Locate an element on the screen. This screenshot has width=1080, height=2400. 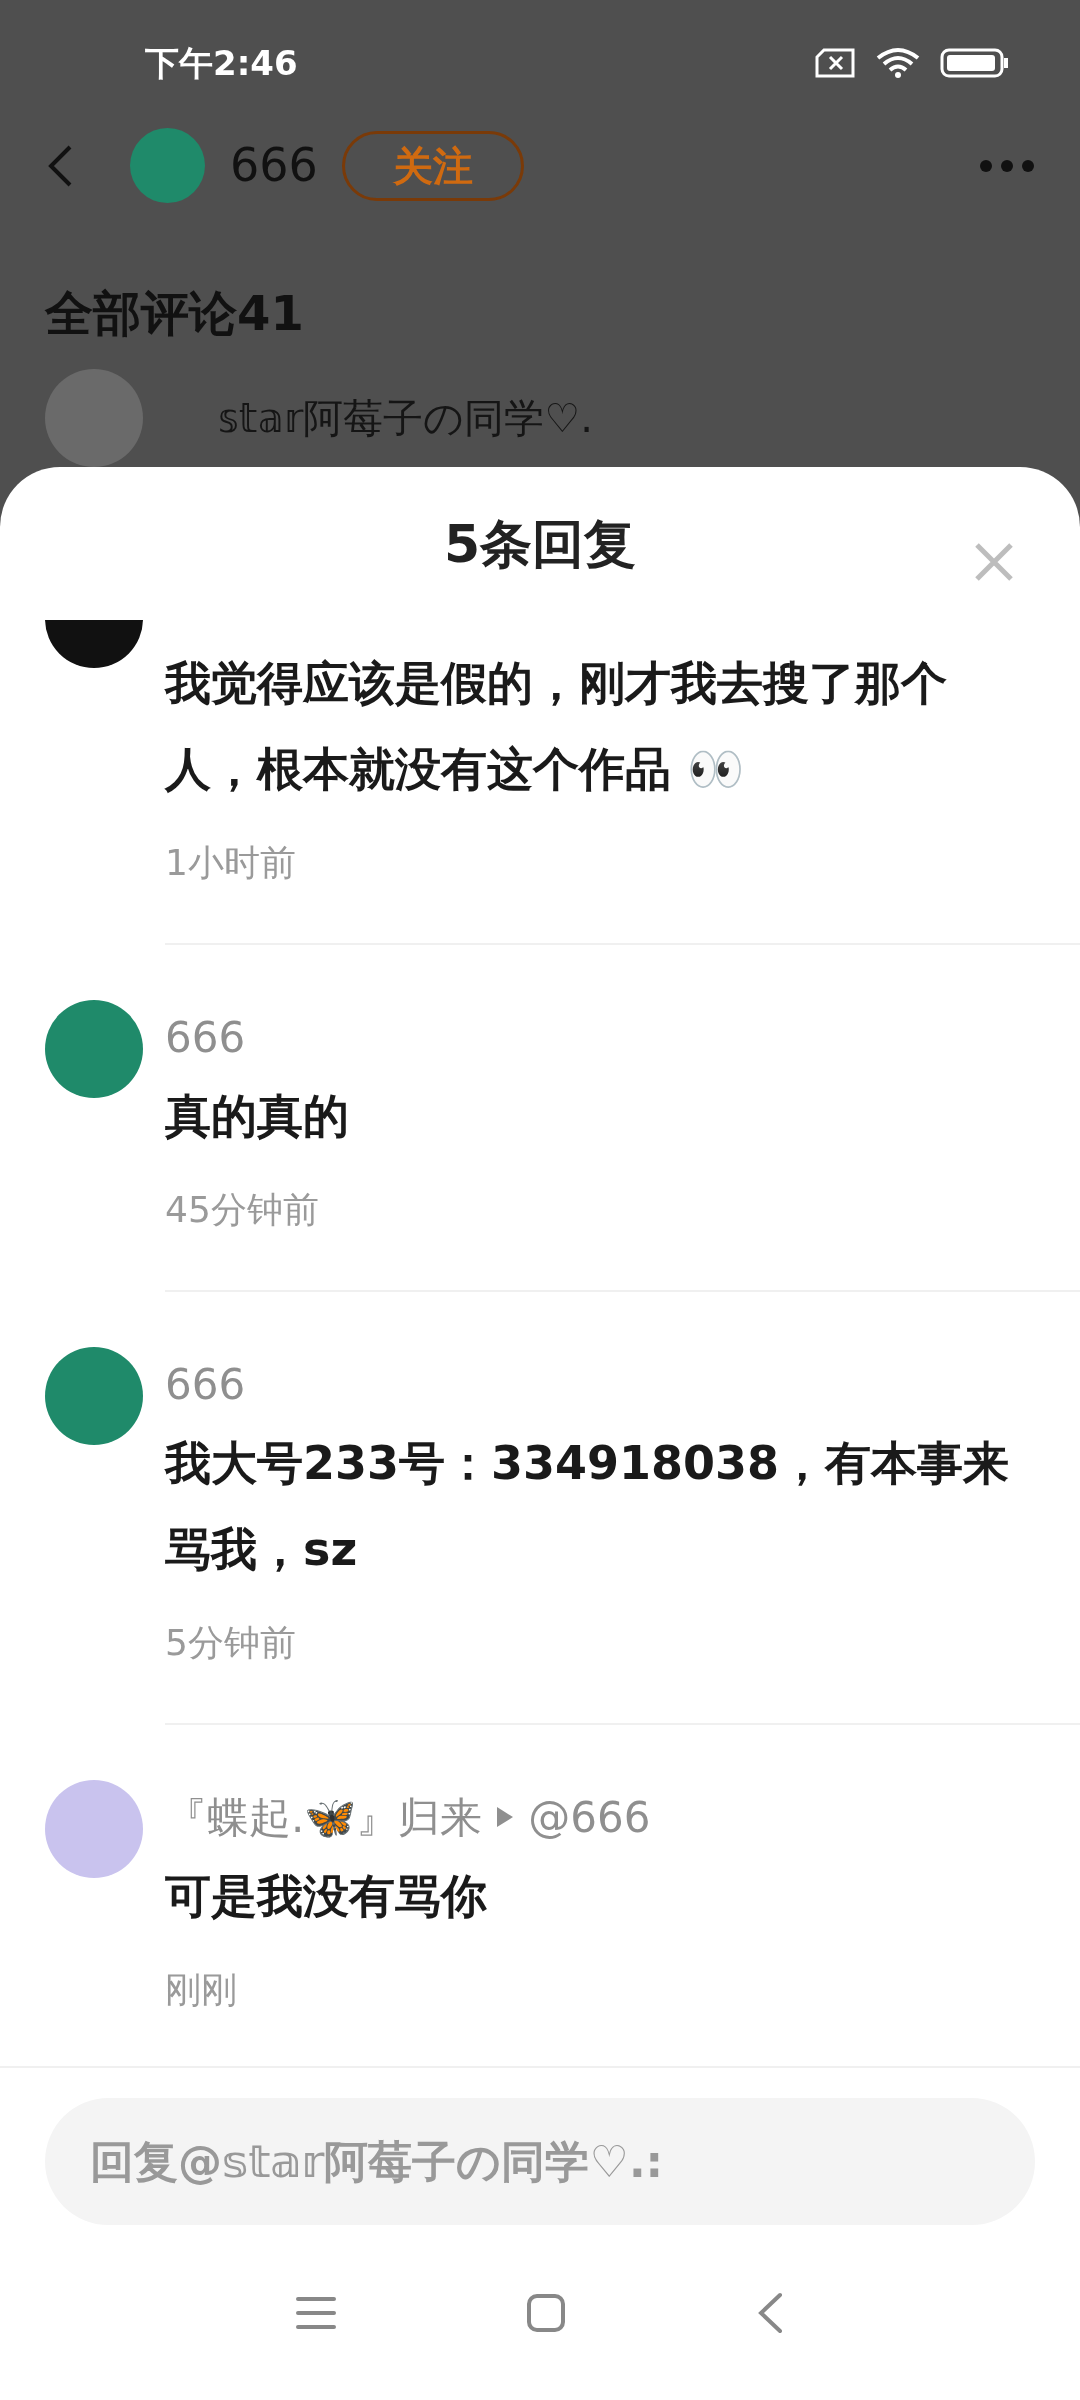
wifi-icon is located at coordinates (898, 63).